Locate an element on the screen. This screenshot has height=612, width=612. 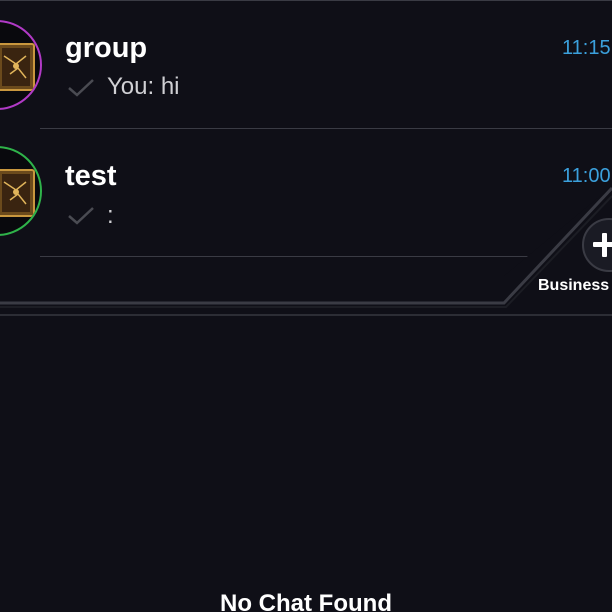
add-business-label: Business is located at coordinates (574, 285).